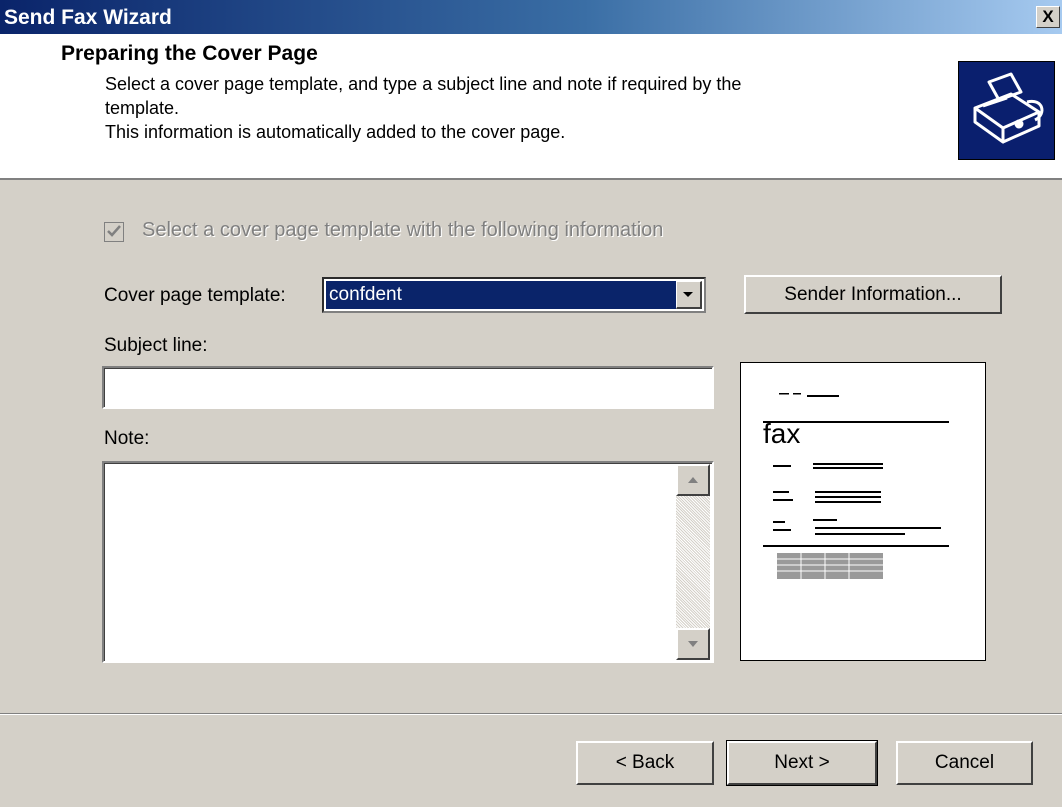  I want to click on chevron-down-icon, so click(688, 294).